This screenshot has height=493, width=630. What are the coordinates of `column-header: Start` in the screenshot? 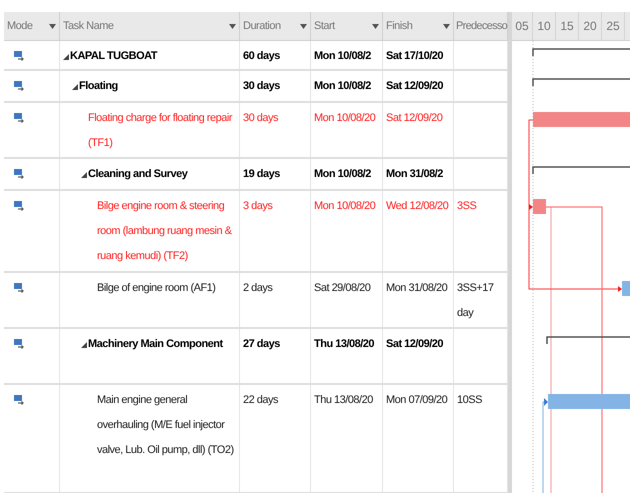 It's located at (347, 26).